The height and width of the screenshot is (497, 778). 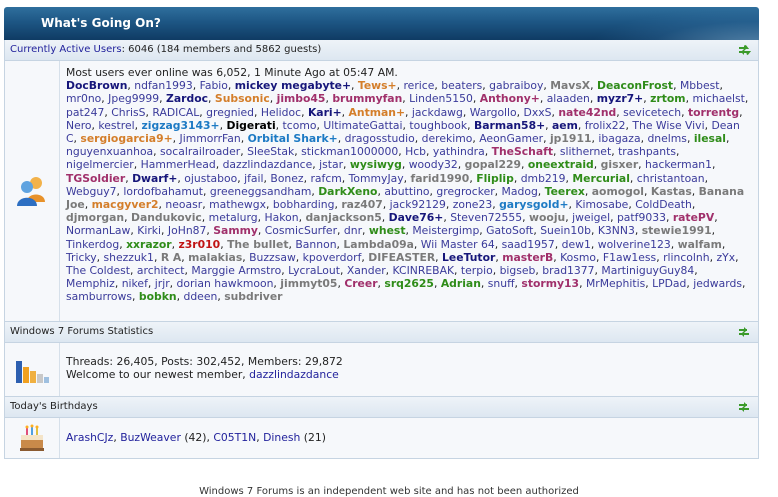 What do you see at coordinates (200, 244) in the screenshot?
I see `online-user-link: z3r010` at bounding box center [200, 244].